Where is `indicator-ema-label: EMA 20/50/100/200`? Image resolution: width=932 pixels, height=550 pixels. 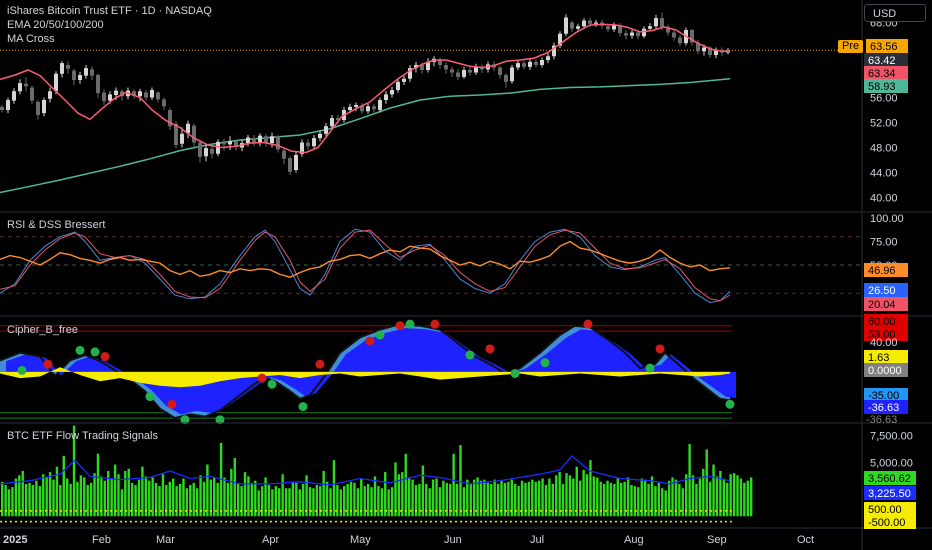 indicator-ema-label: EMA 20/50/100/200 is located at coordinates (55, 25).